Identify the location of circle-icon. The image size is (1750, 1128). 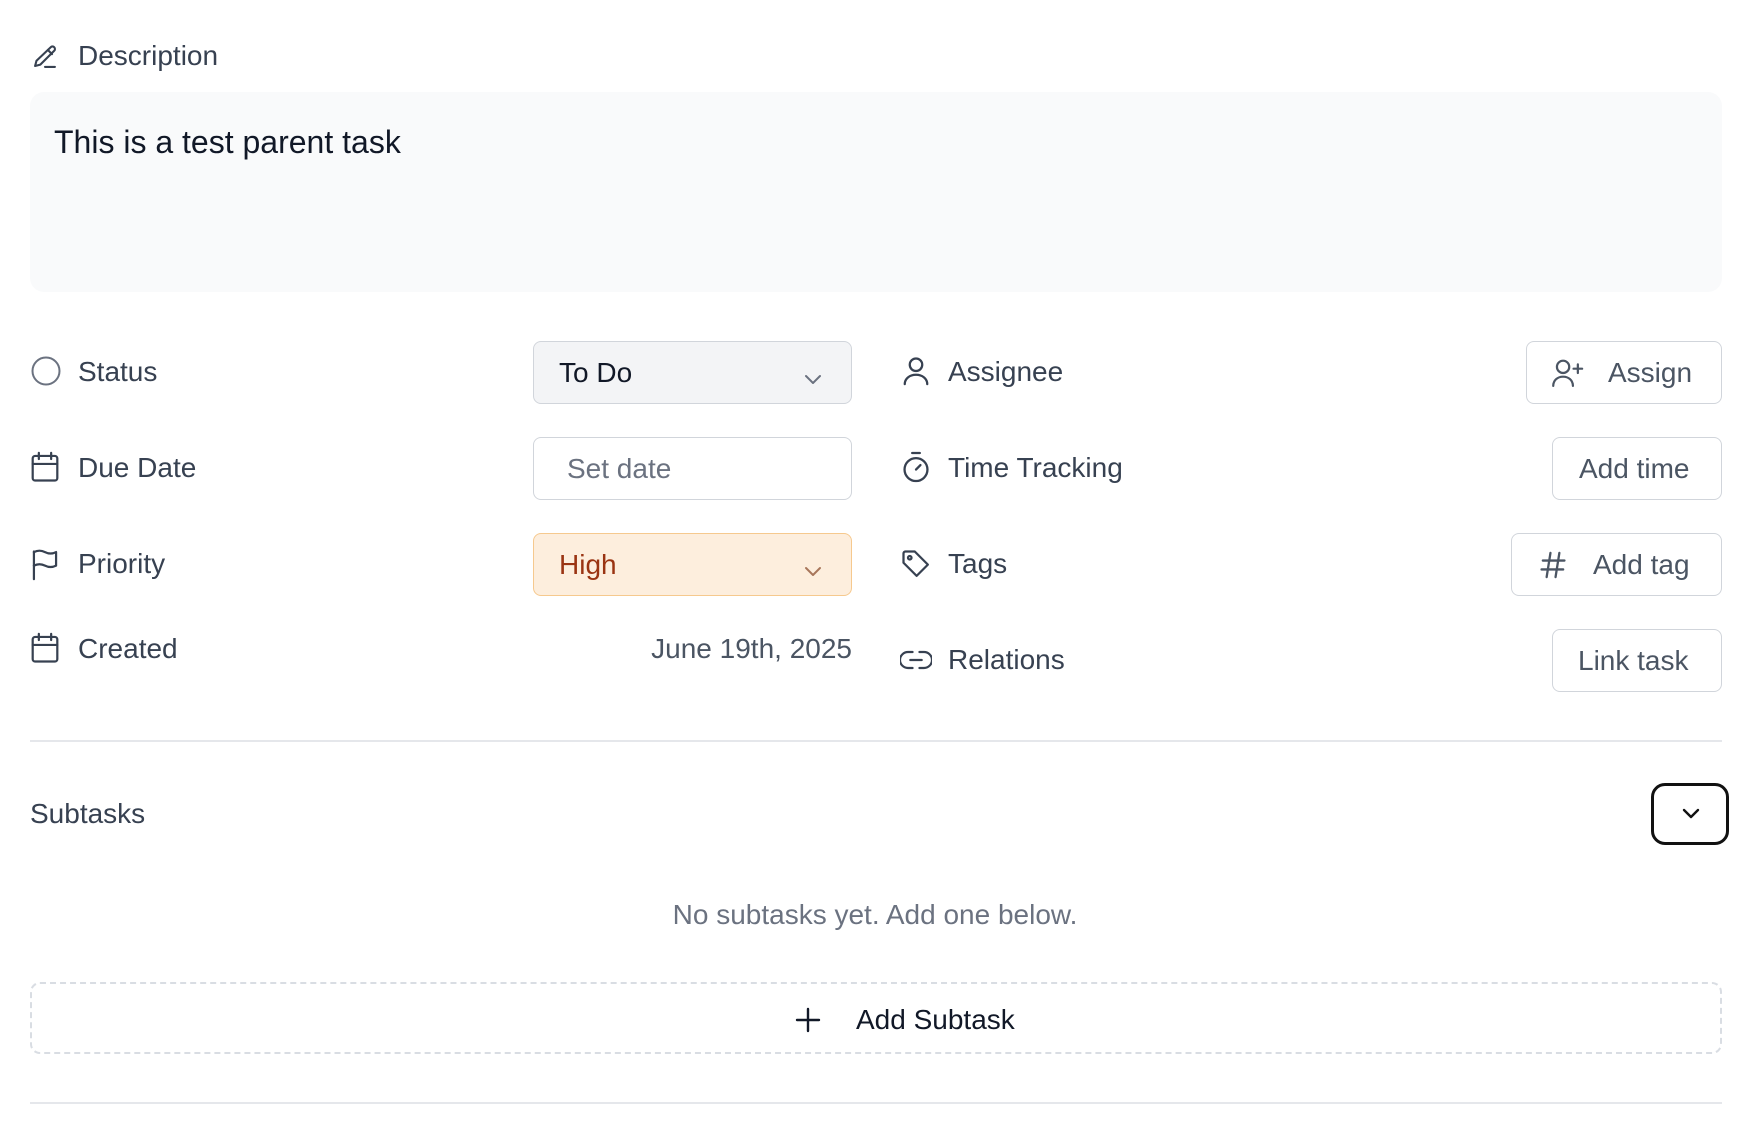
(46, 371).